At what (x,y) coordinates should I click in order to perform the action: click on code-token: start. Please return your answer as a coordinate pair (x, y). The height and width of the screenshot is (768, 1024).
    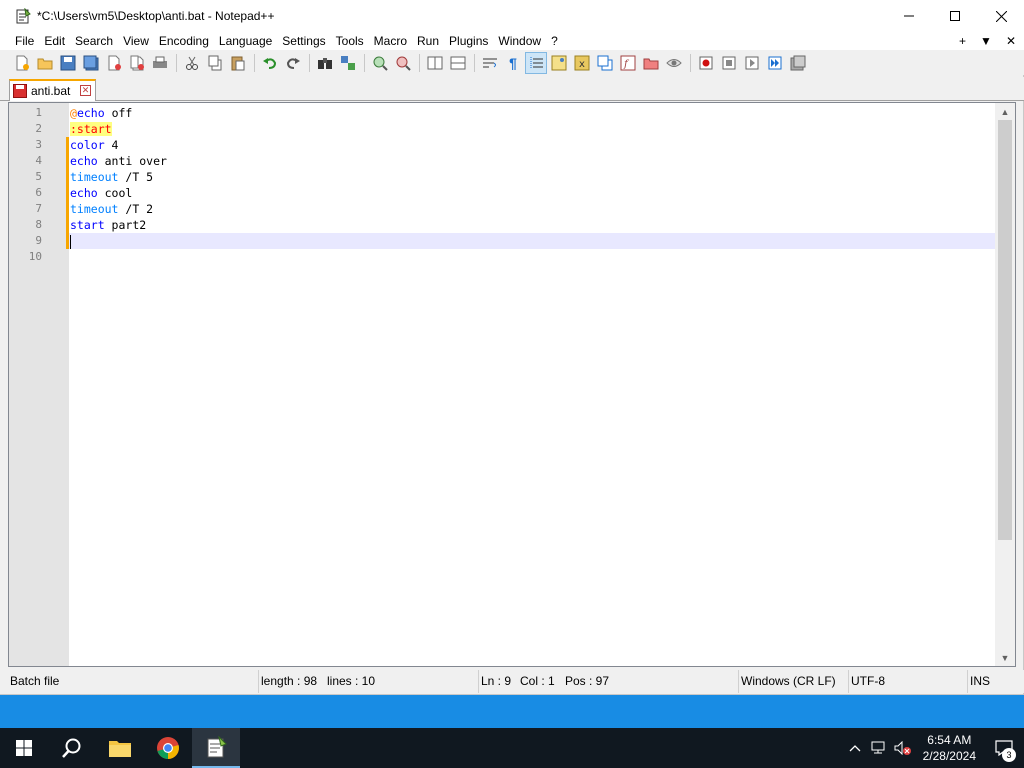
    Looking at the image, I should click on (87, 225).